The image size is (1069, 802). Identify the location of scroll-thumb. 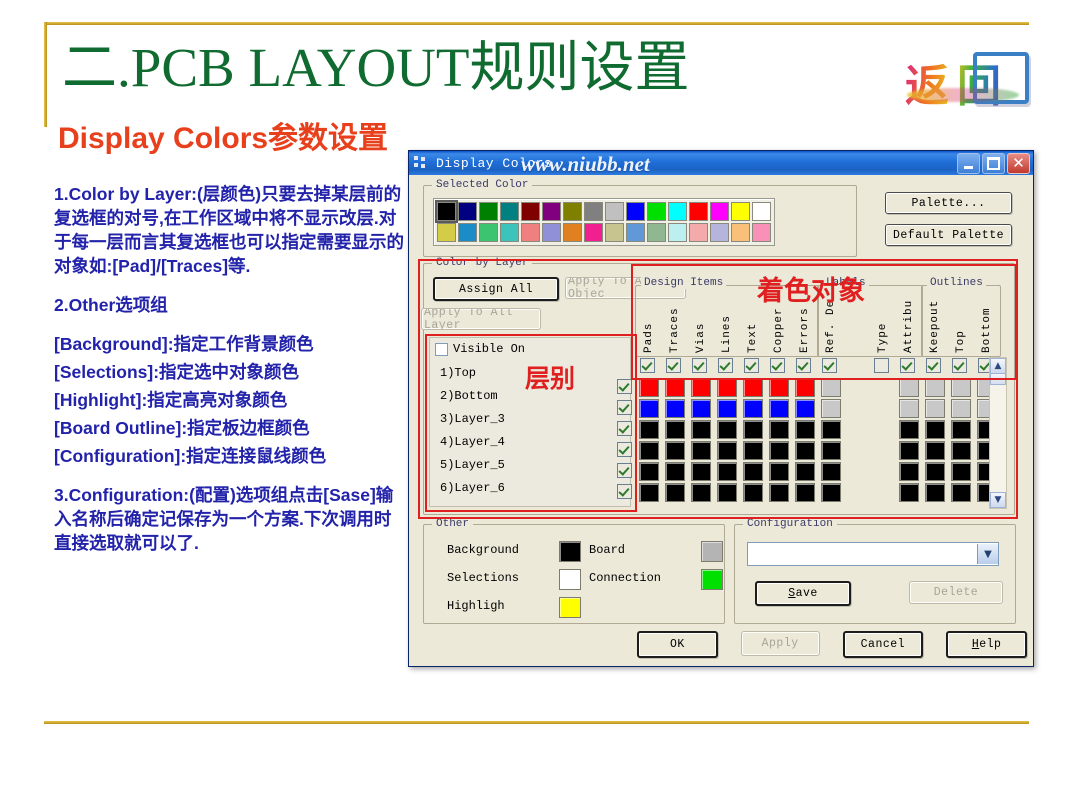
(998, 379).